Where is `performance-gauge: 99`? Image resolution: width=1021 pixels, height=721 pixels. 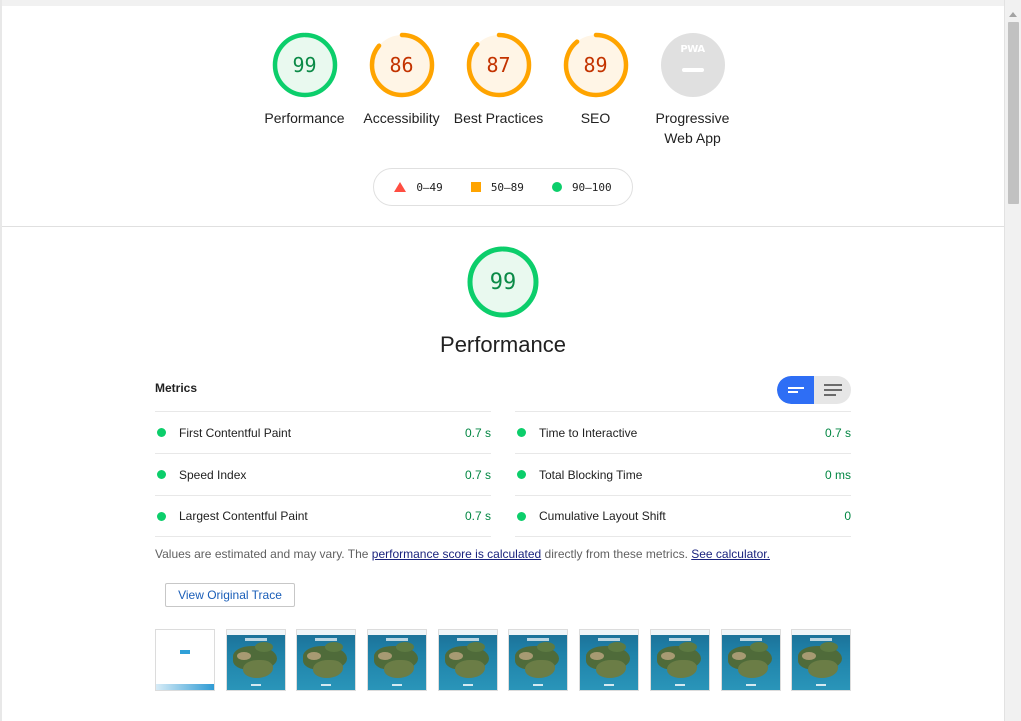
performance-gauge: 99 is located at coordinates (503, 282).